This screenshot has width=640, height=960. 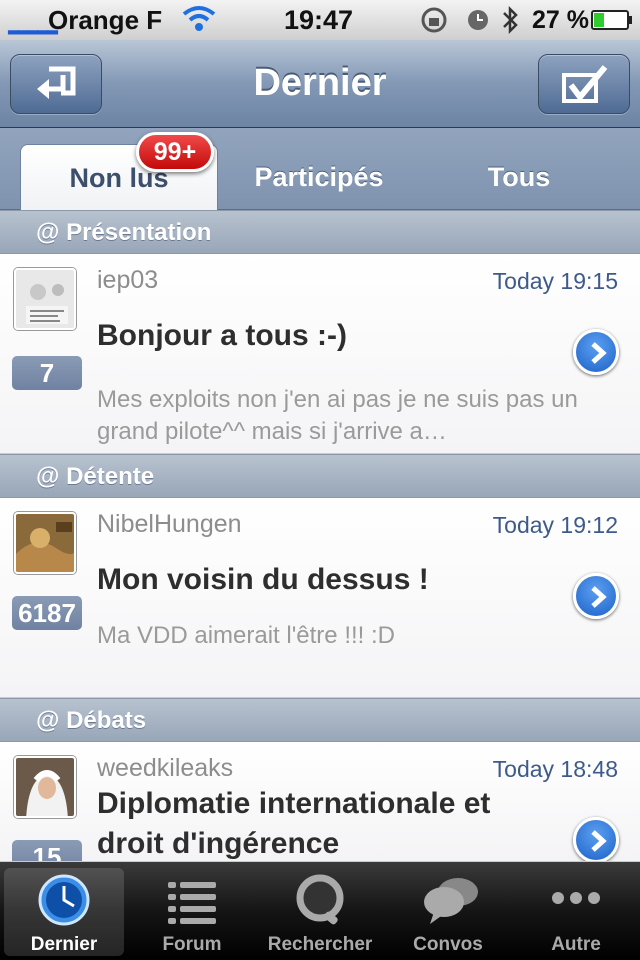 What do you see at coordinates (246, 635) in the screenshot?
I see `topic-preview: Ma VDD aimerait l'être !!! :D` at bounding box center [246, 635].